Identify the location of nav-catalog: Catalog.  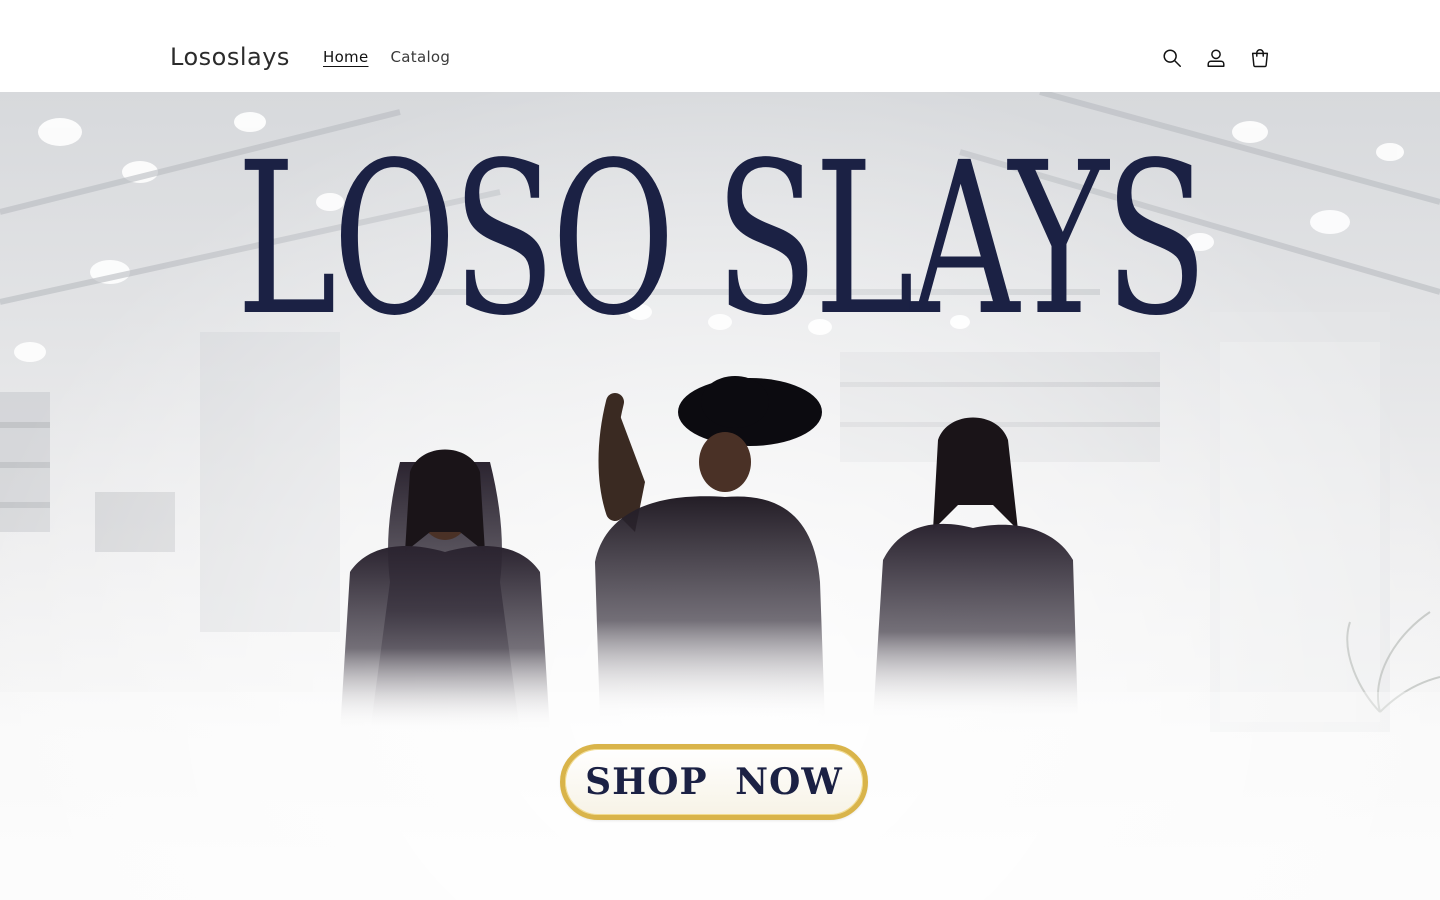
(421, 57).